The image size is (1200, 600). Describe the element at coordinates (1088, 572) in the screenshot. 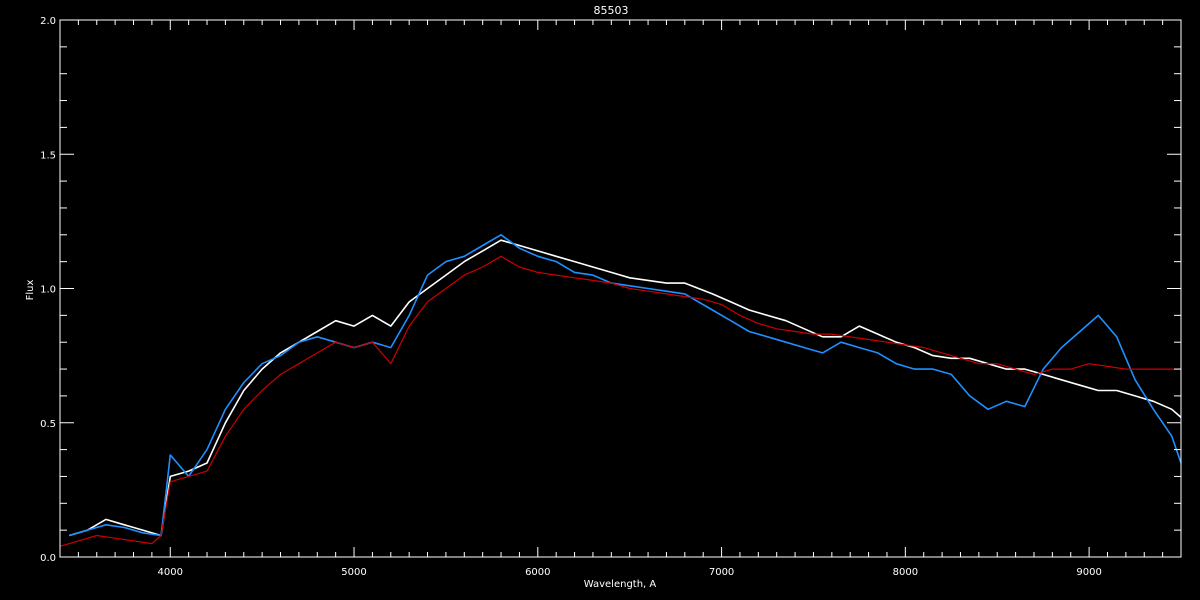

I see `x-tick-label-9000: 9000` at that location.